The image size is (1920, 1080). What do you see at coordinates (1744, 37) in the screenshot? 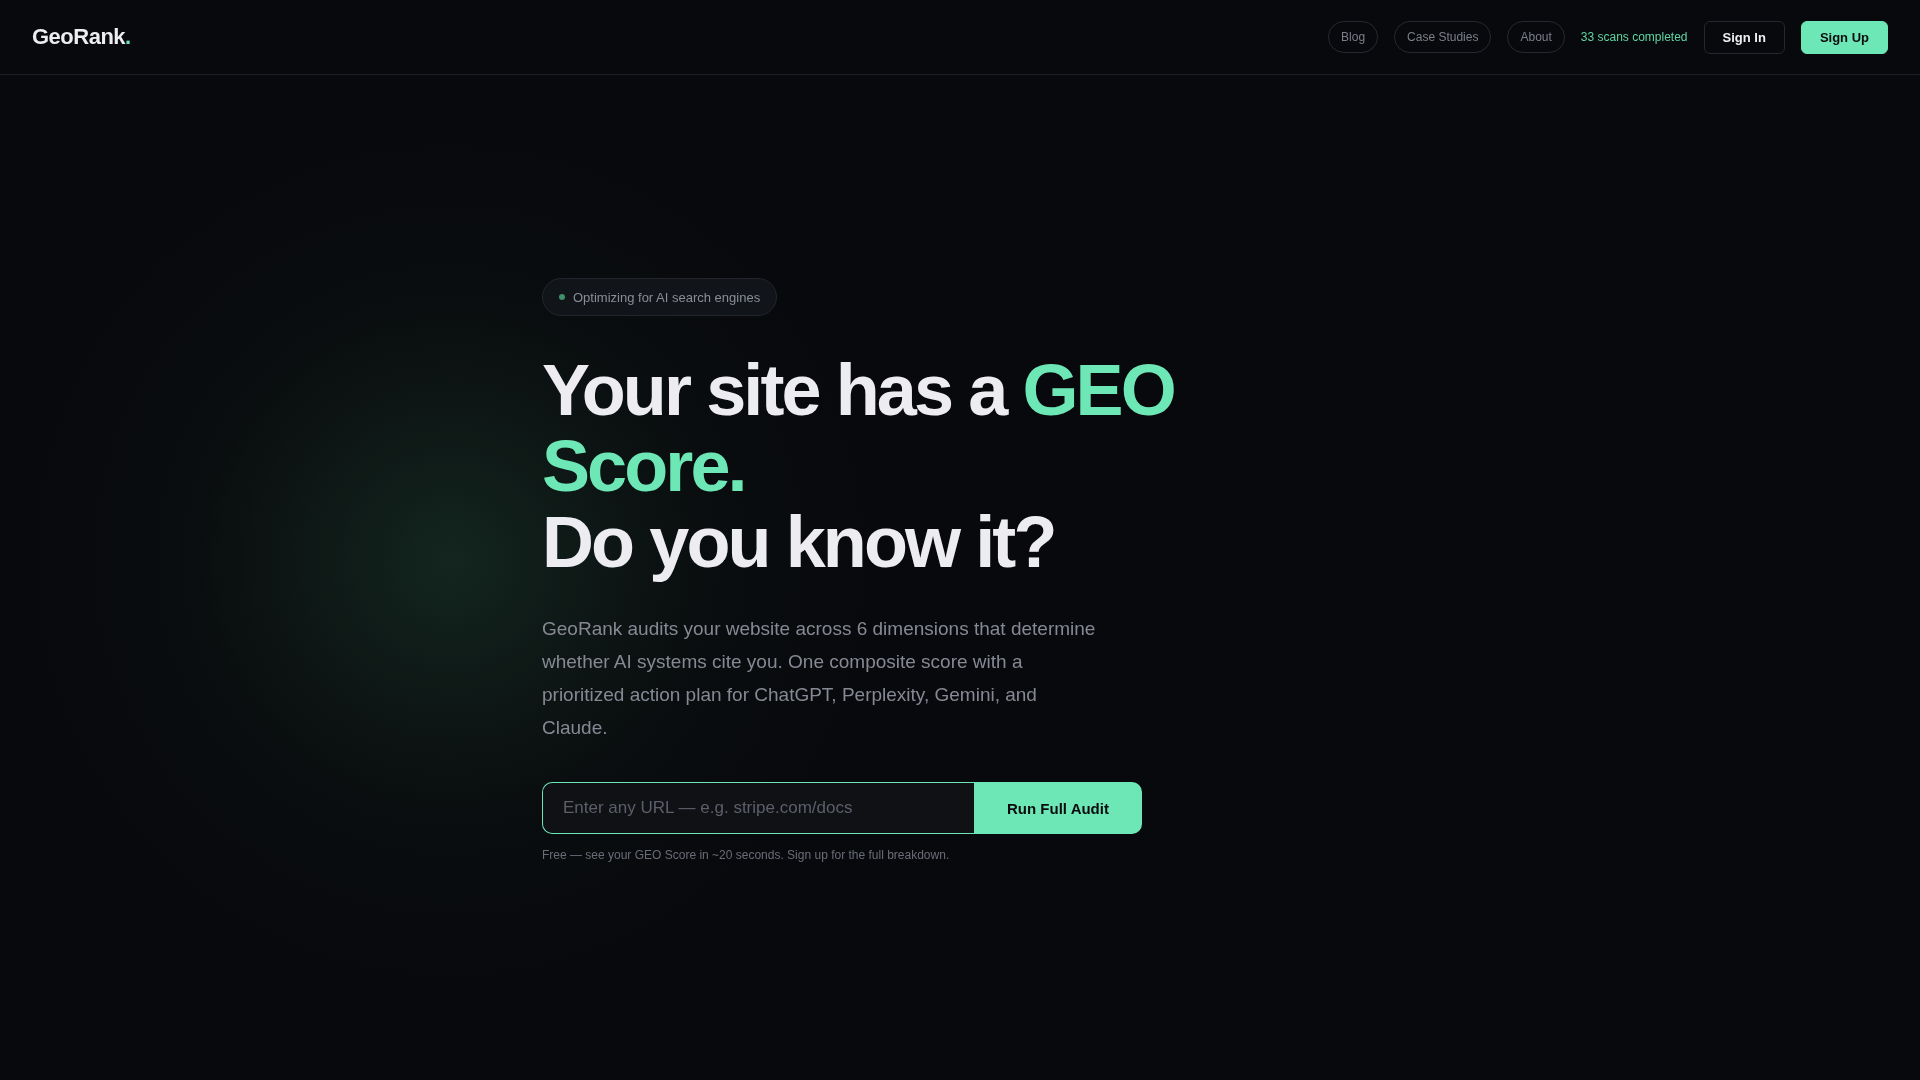
I see `sign-in-button: Sign In` at bounding box center [1744, 37].